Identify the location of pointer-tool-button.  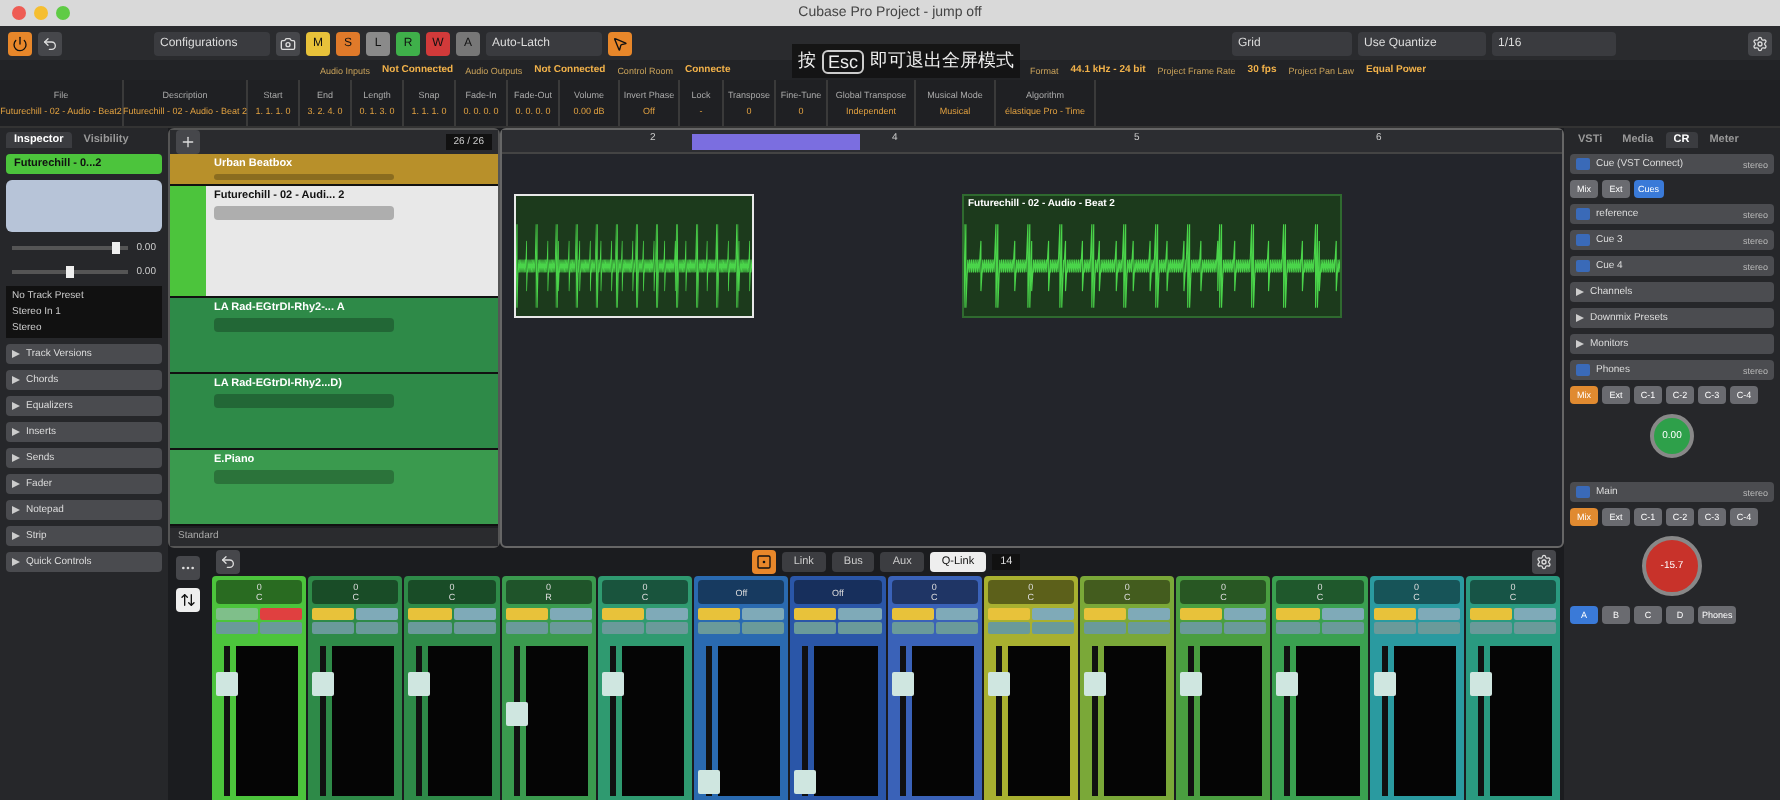
(620, 43).